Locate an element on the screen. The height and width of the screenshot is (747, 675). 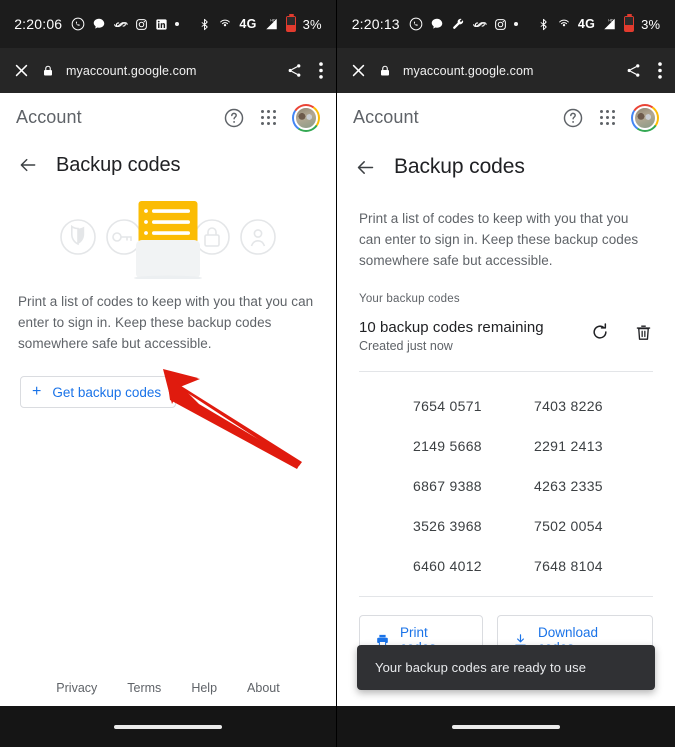
get-backup-codes-button: + Get backup codes is located at coordinates (98, 392).